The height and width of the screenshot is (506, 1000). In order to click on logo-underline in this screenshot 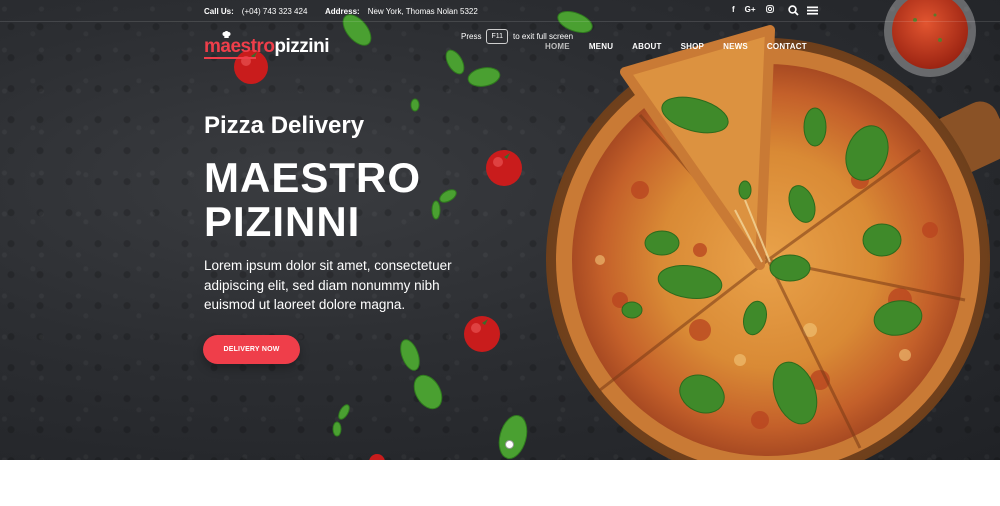, I will do `click(230, 58)`.